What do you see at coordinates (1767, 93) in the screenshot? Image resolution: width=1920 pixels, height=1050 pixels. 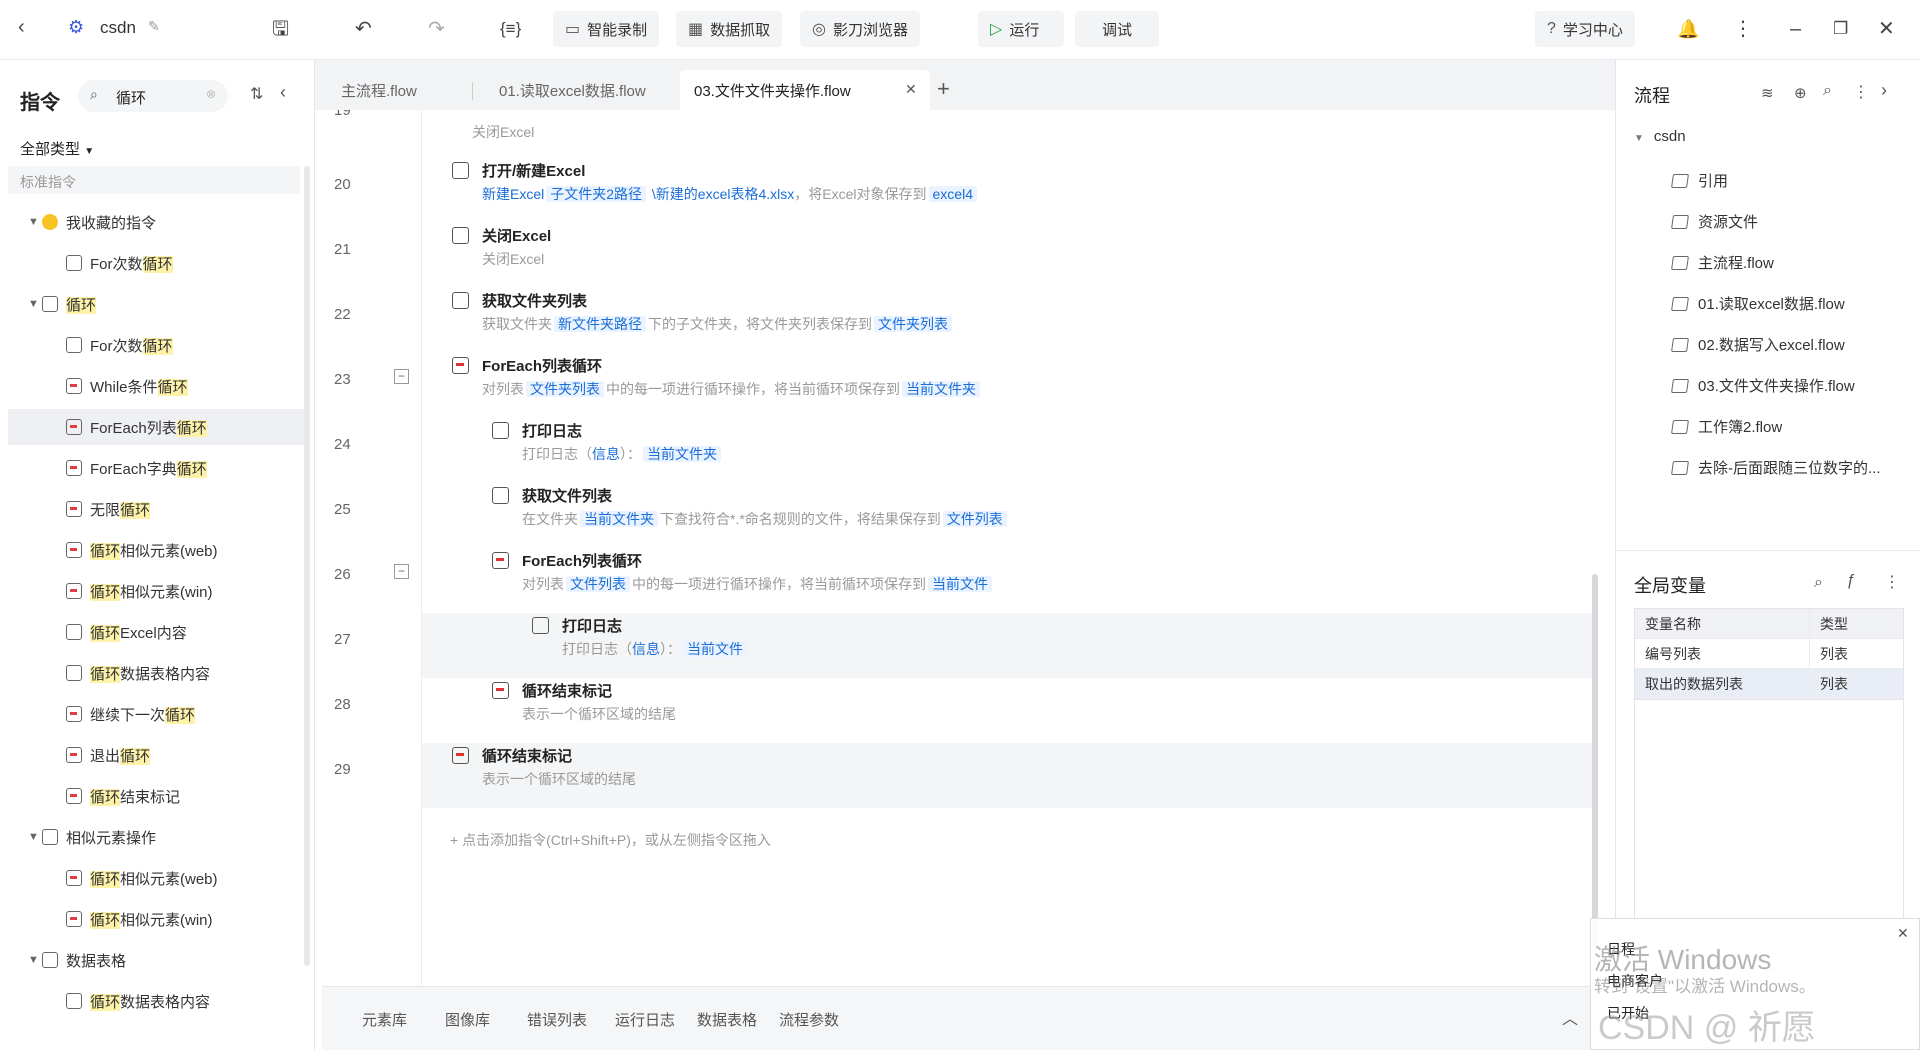 I see `layers-icon: ≋` at bounding box center [1767, 93].